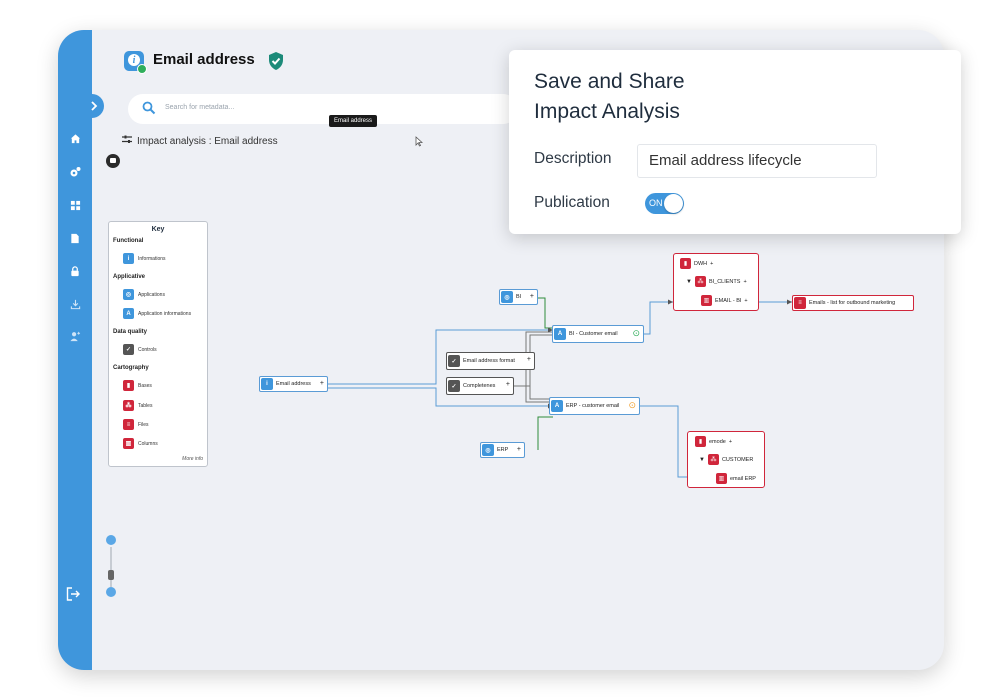 This screenshot has height=698, width=1000. What do you see at coordinates (111, 540) in the screenshot?
I see `zoom-in-button` at bounding box center [111, 540].